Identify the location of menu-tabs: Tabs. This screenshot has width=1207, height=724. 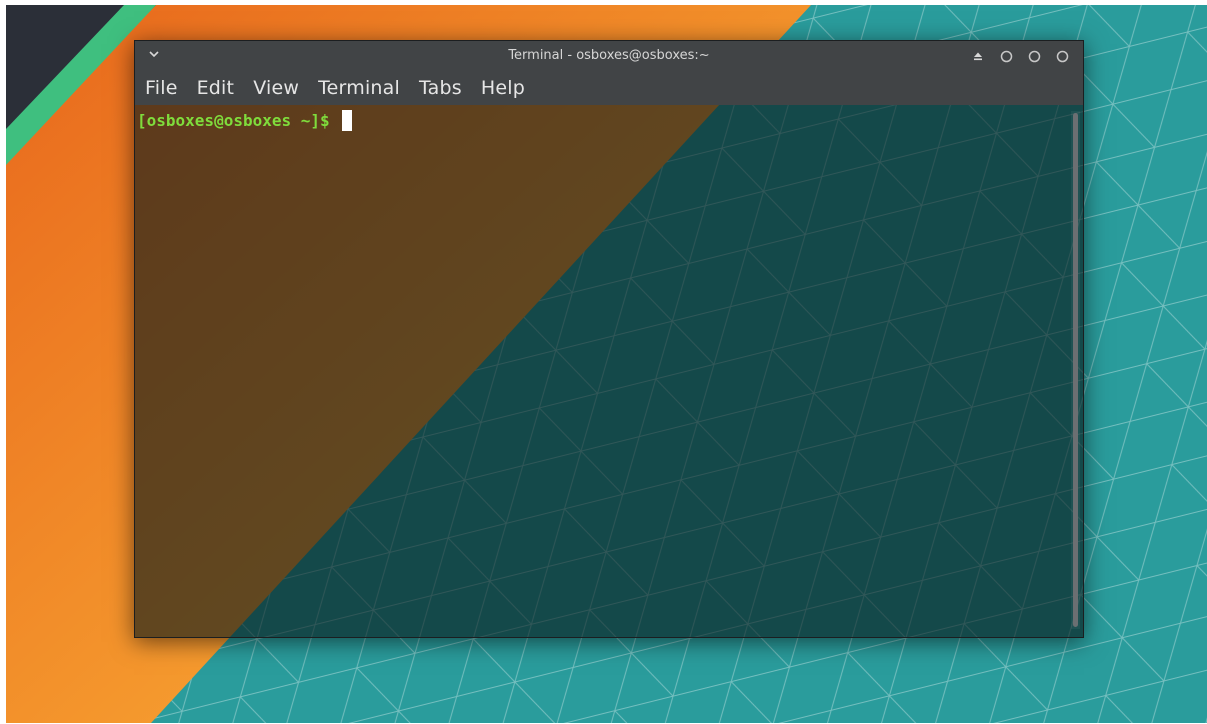
(440, 88).